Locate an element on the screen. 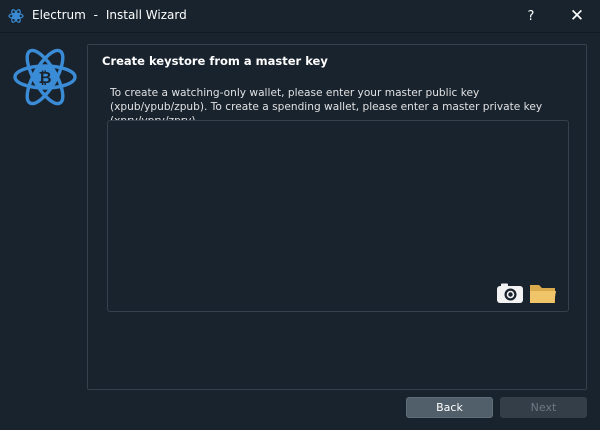 This screenshot has height=430, width=600. page-title: Create keystore from a master key is located at coordinates (215, 61).